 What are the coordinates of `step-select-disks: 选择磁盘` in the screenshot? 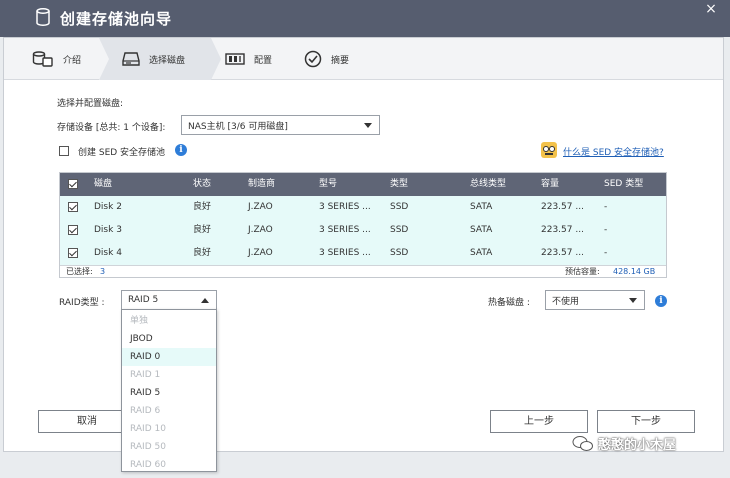 It's located at (155, 59).